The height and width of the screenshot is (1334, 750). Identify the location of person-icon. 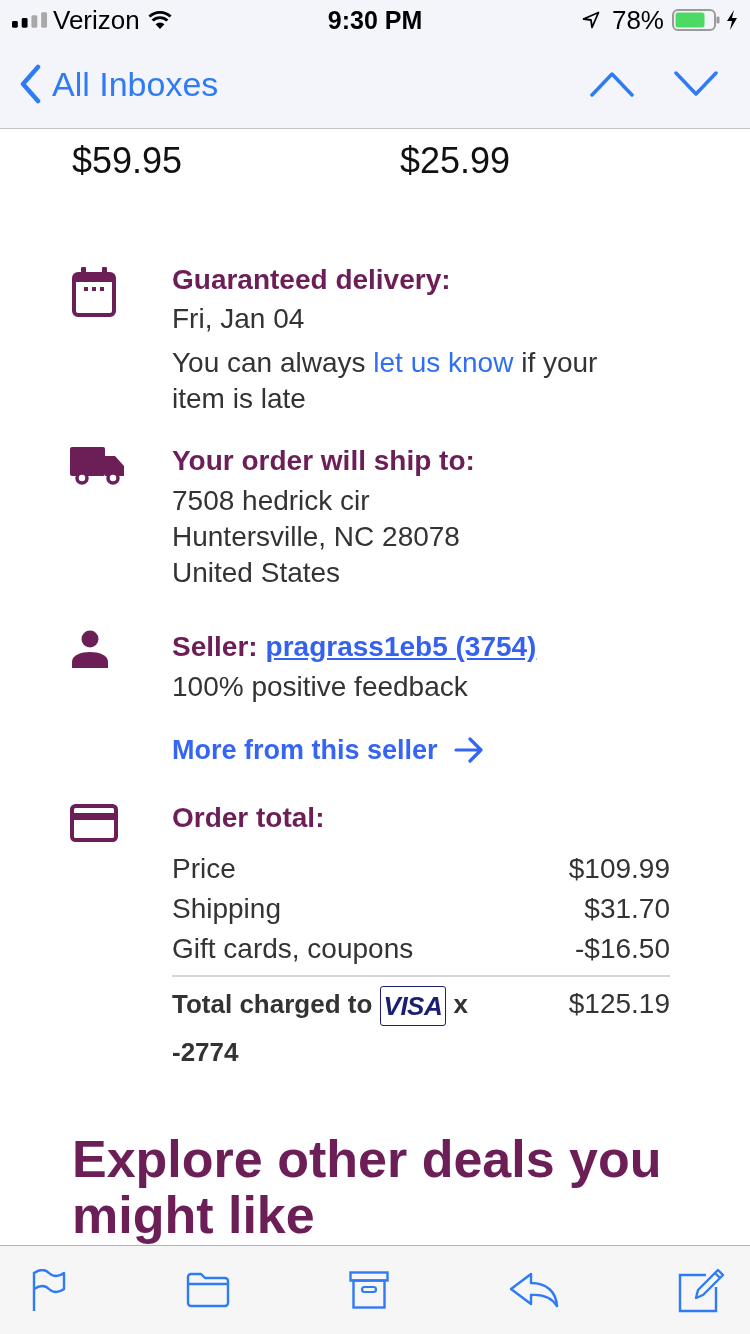
(90, 649).